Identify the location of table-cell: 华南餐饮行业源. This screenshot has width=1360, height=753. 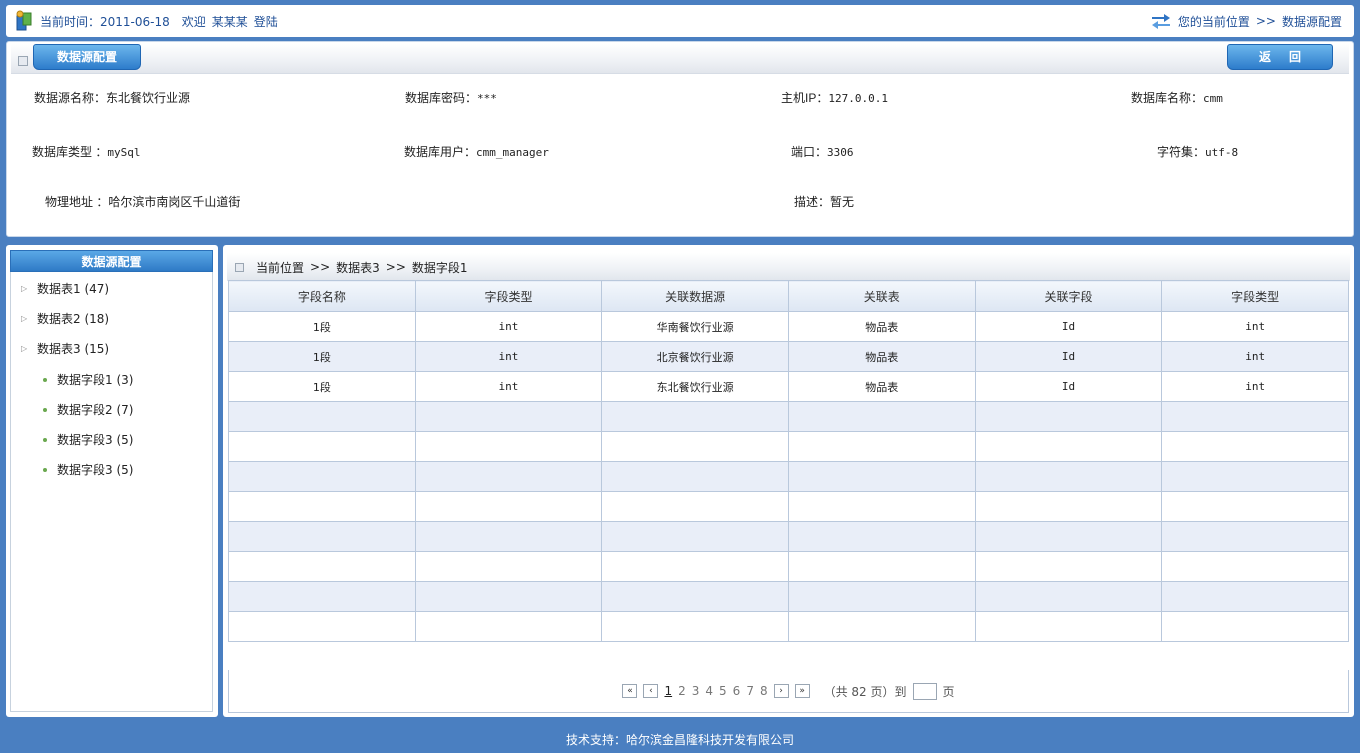
(695, 326).